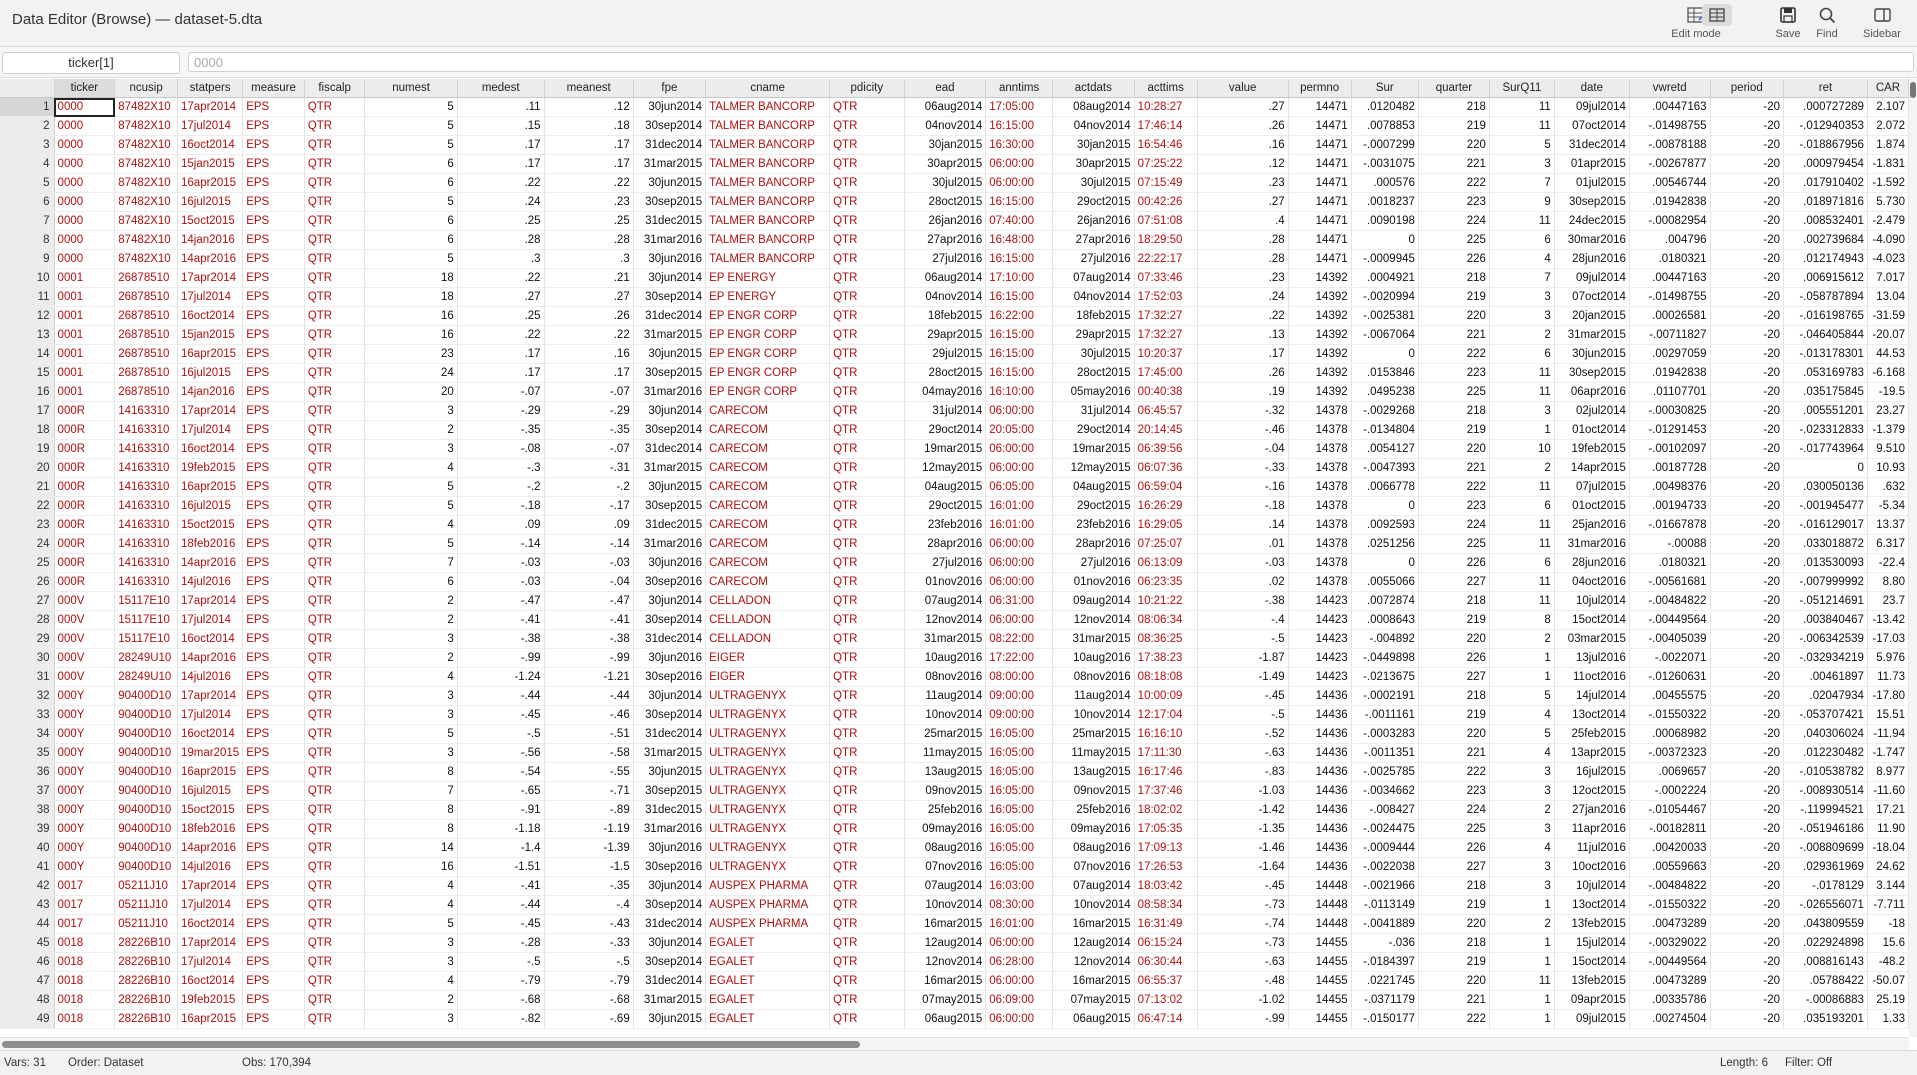 This screenshot has height=1075, width=1917. I want to click on cell-cname: EP ENERGY, so click(768, 278).